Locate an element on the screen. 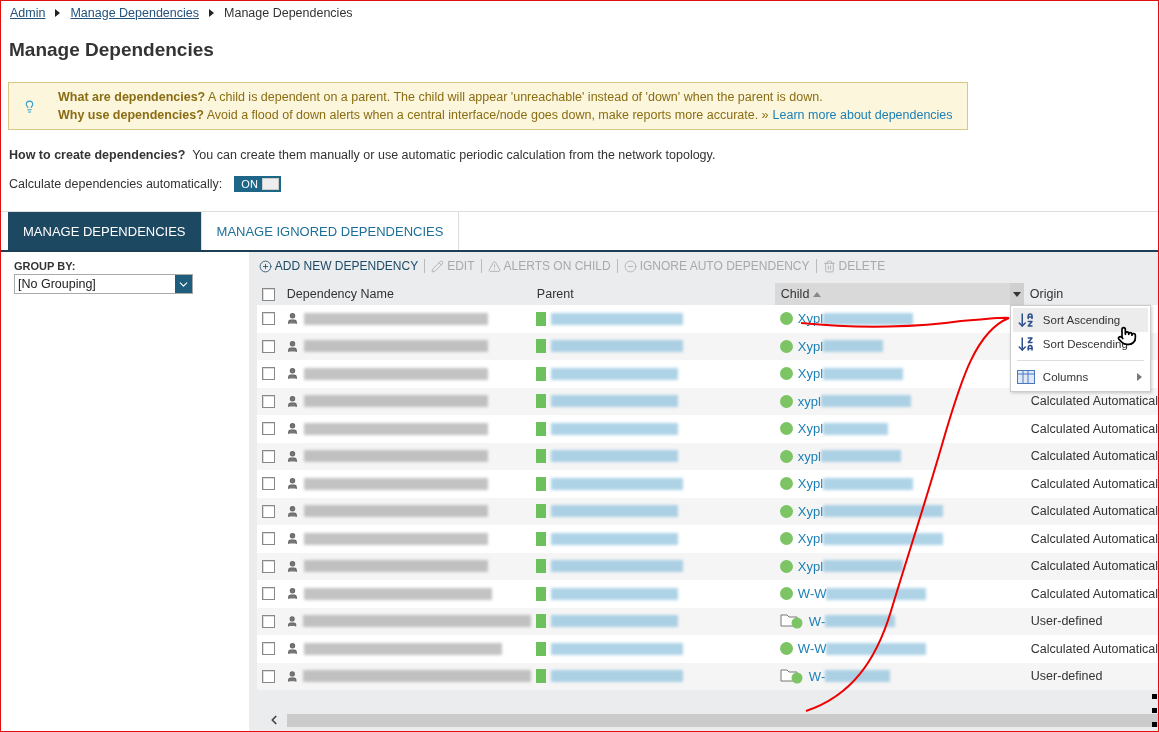 The image size is (1159, 732). column-header: Origin is located at coordinates (1090, 294).